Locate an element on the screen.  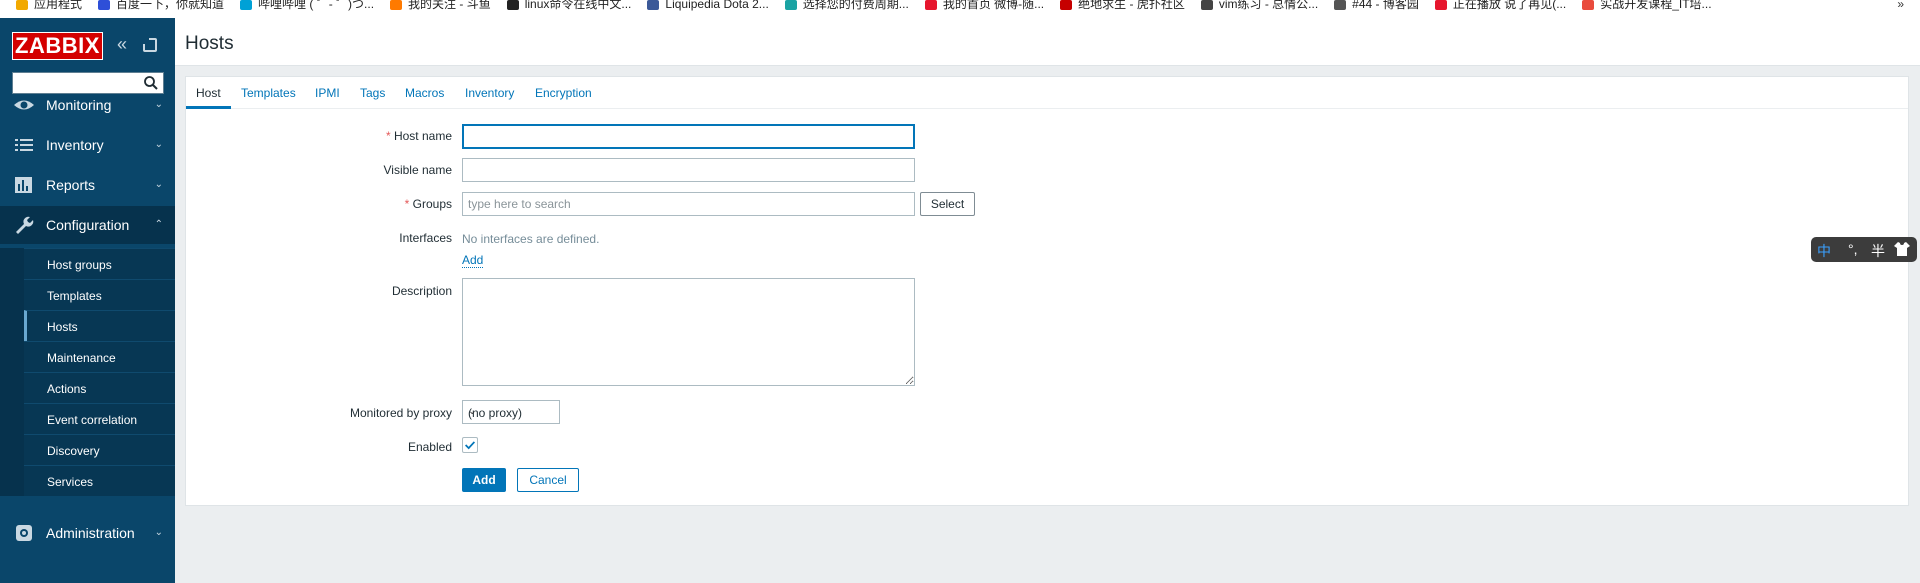
no-interfaces-text: No interfaces are defined. is located at coordinates (531, 239).